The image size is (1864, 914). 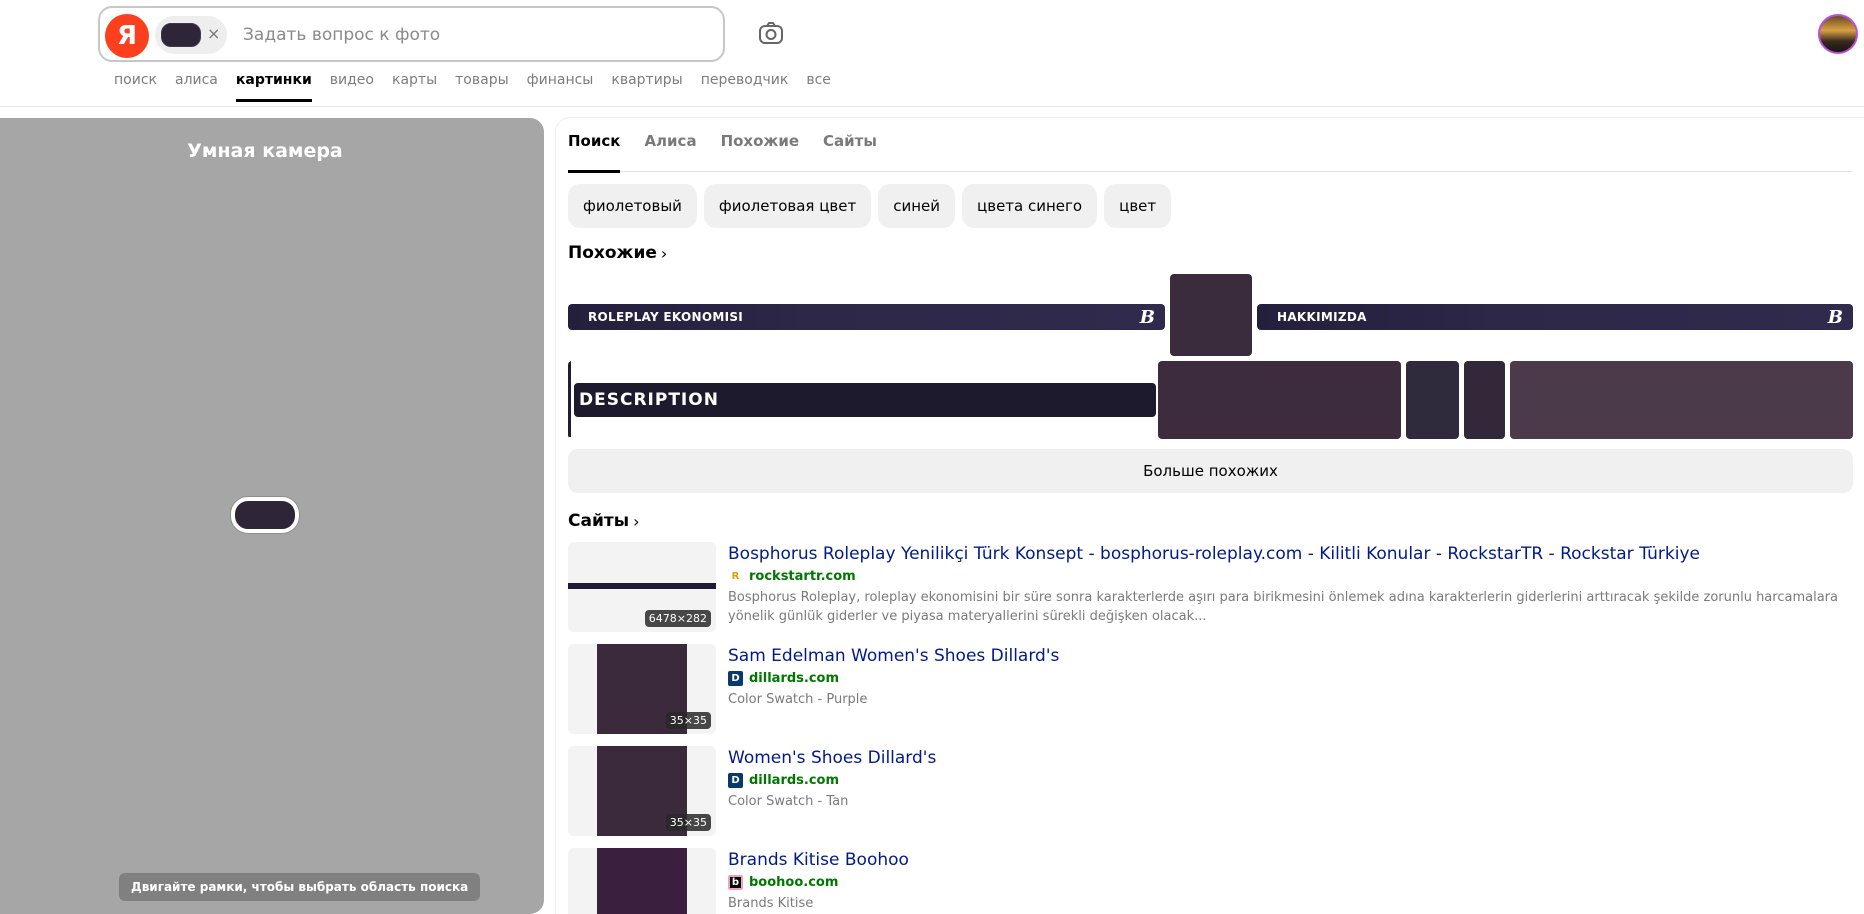 I want to click on site-title-link: Women's Shoes Dillard's, so click(x=832, y=758).